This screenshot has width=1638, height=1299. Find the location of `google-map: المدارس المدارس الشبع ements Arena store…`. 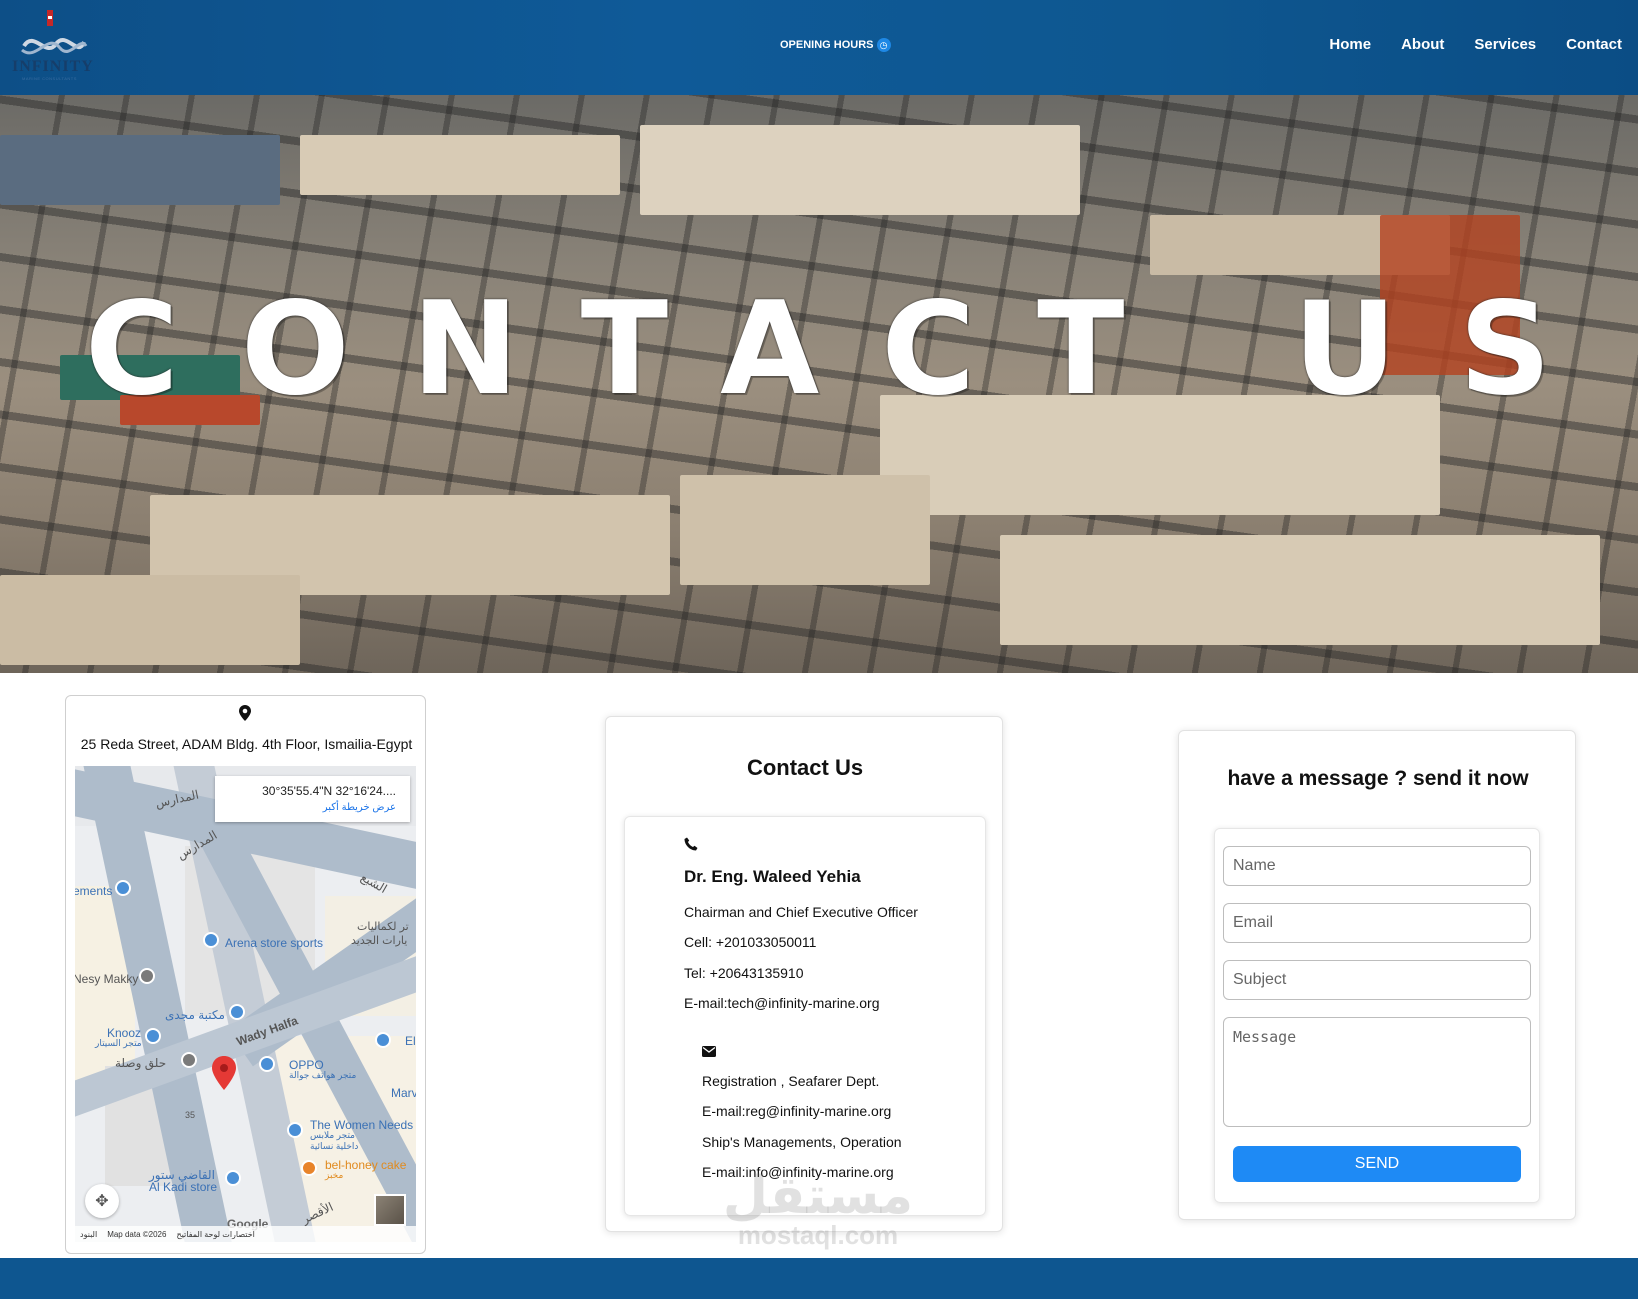

google-map: المدارس المدارس الشبع ements Arena store… is located at coordinates (245, 1004).